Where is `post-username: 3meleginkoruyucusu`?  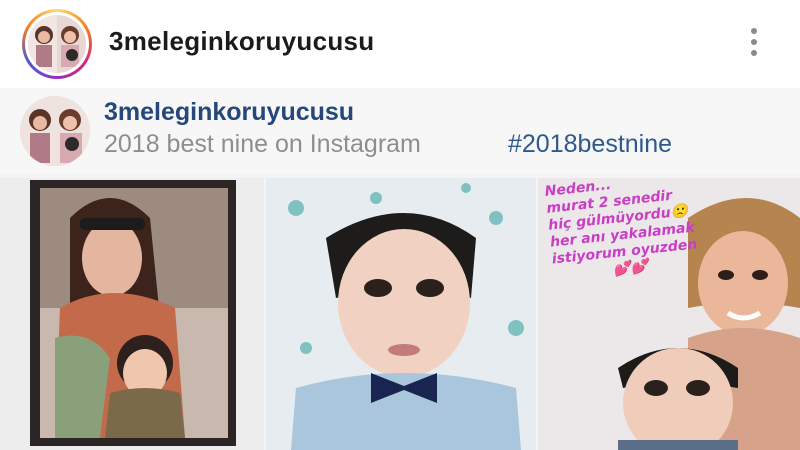 post-username: 3meleginkoruyucusu is located at coordinates (229, 112).